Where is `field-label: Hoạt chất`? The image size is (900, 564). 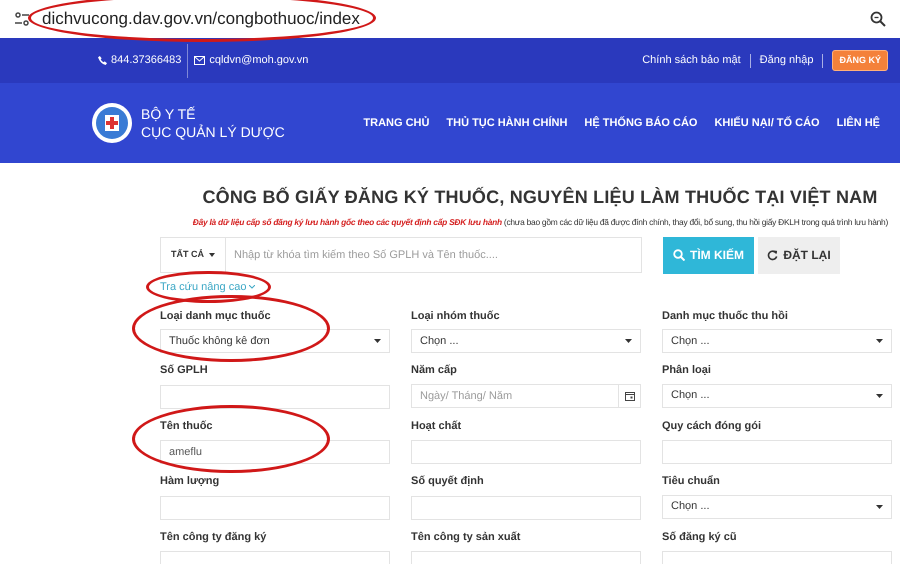
field-label: Hoạt chất is located at coordinates (436, 426).